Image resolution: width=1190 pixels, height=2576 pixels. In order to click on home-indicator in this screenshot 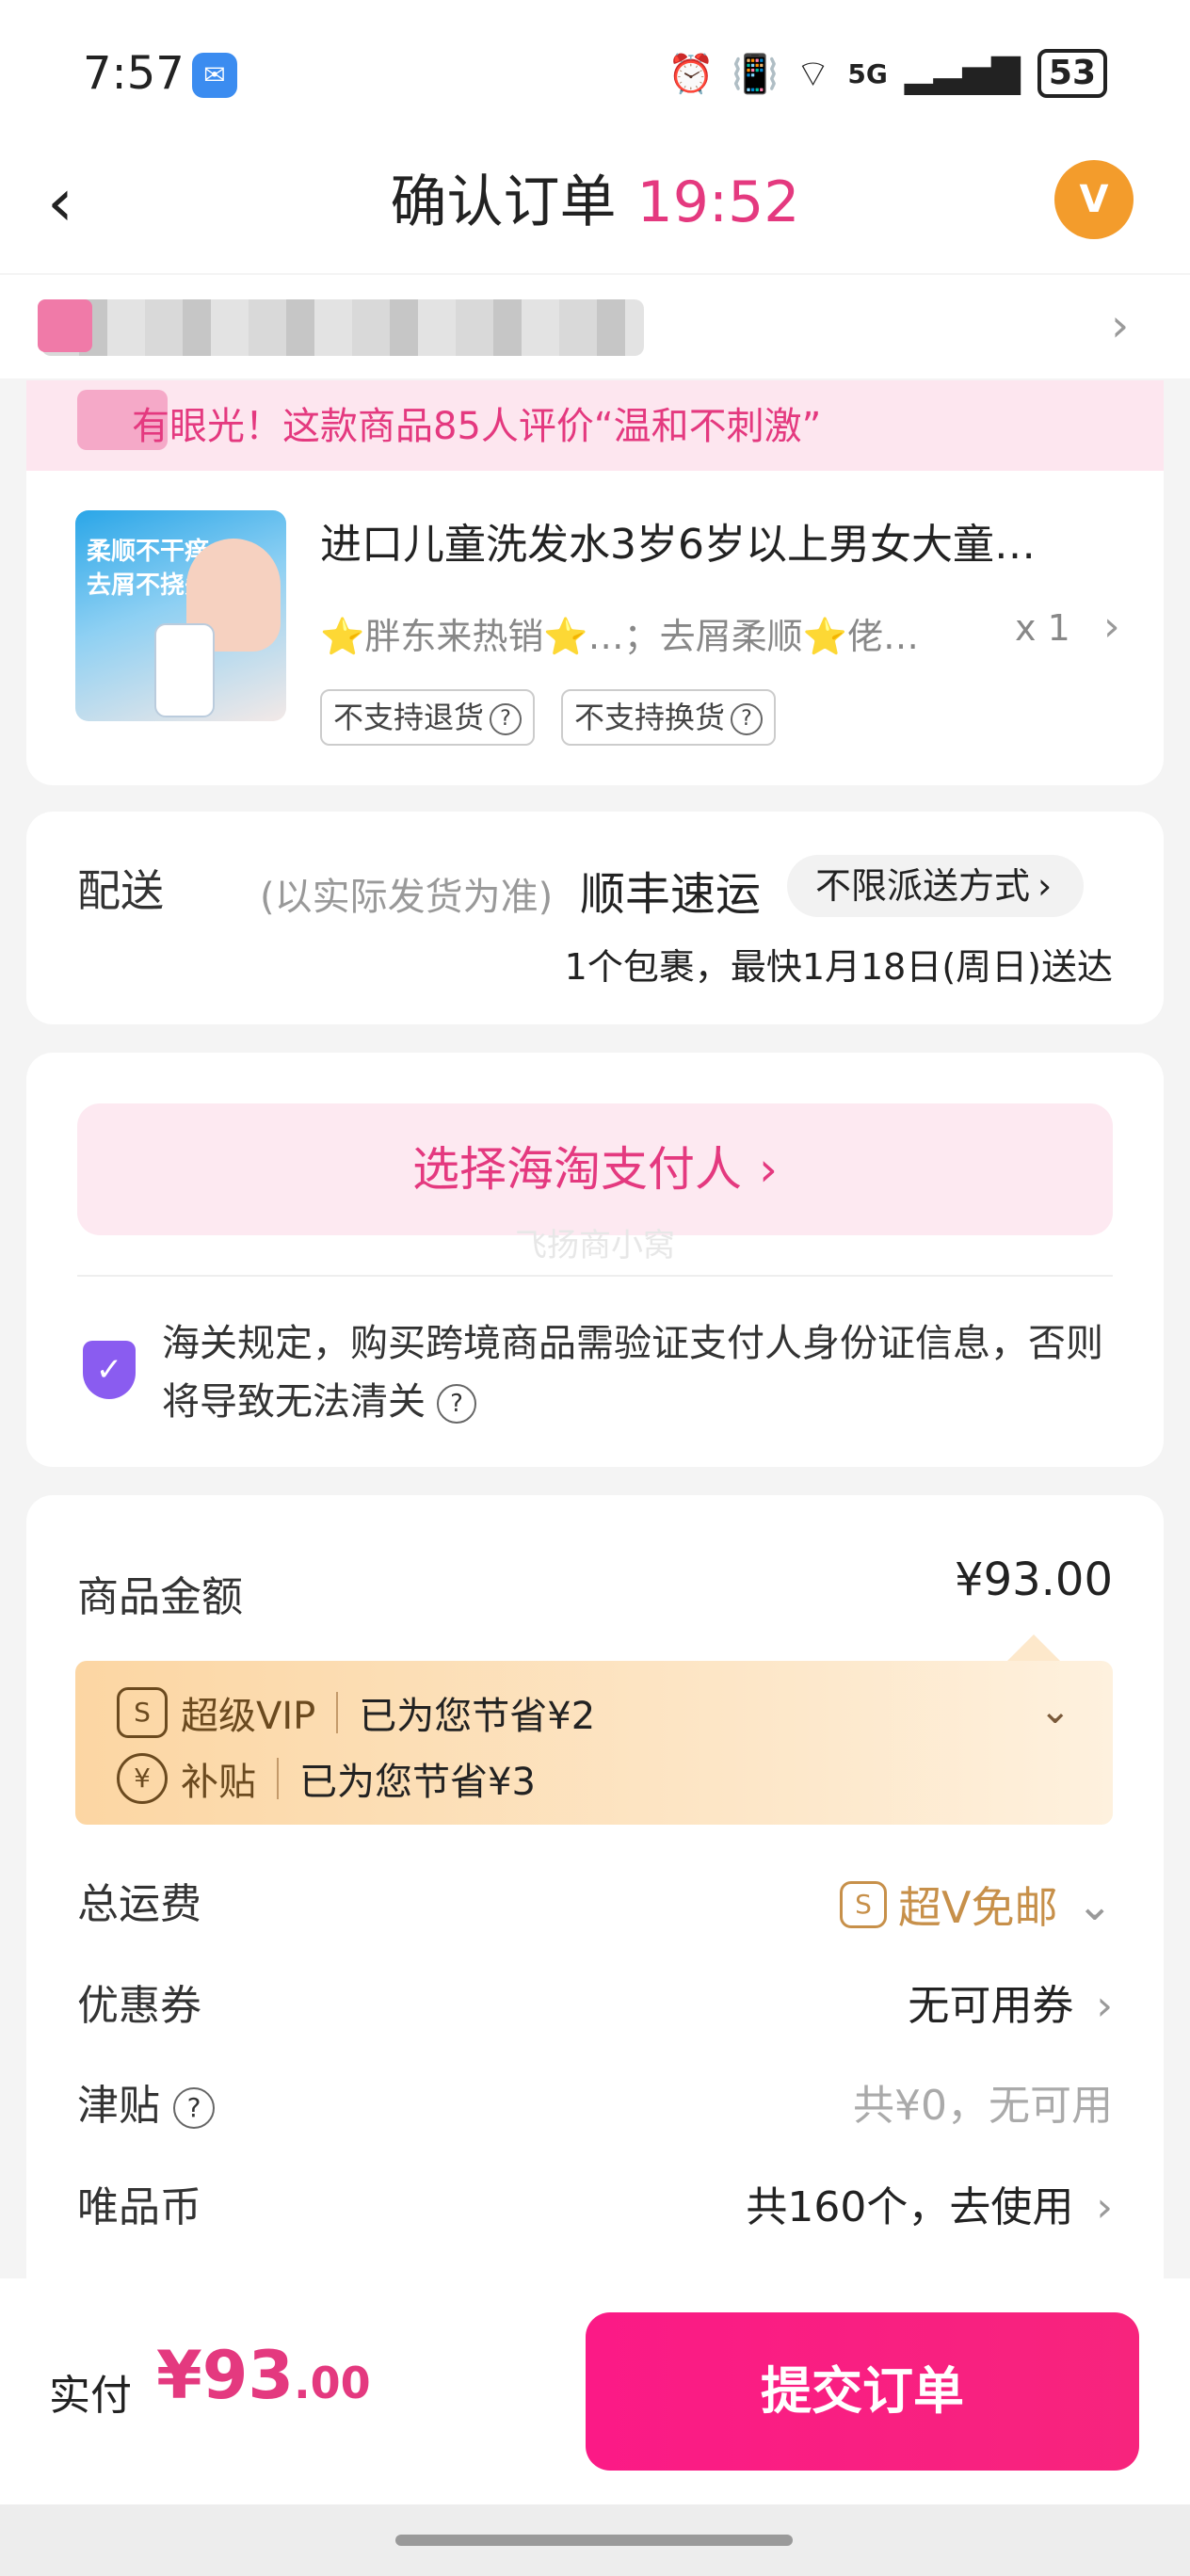, I will do `click(594, 2540)`.